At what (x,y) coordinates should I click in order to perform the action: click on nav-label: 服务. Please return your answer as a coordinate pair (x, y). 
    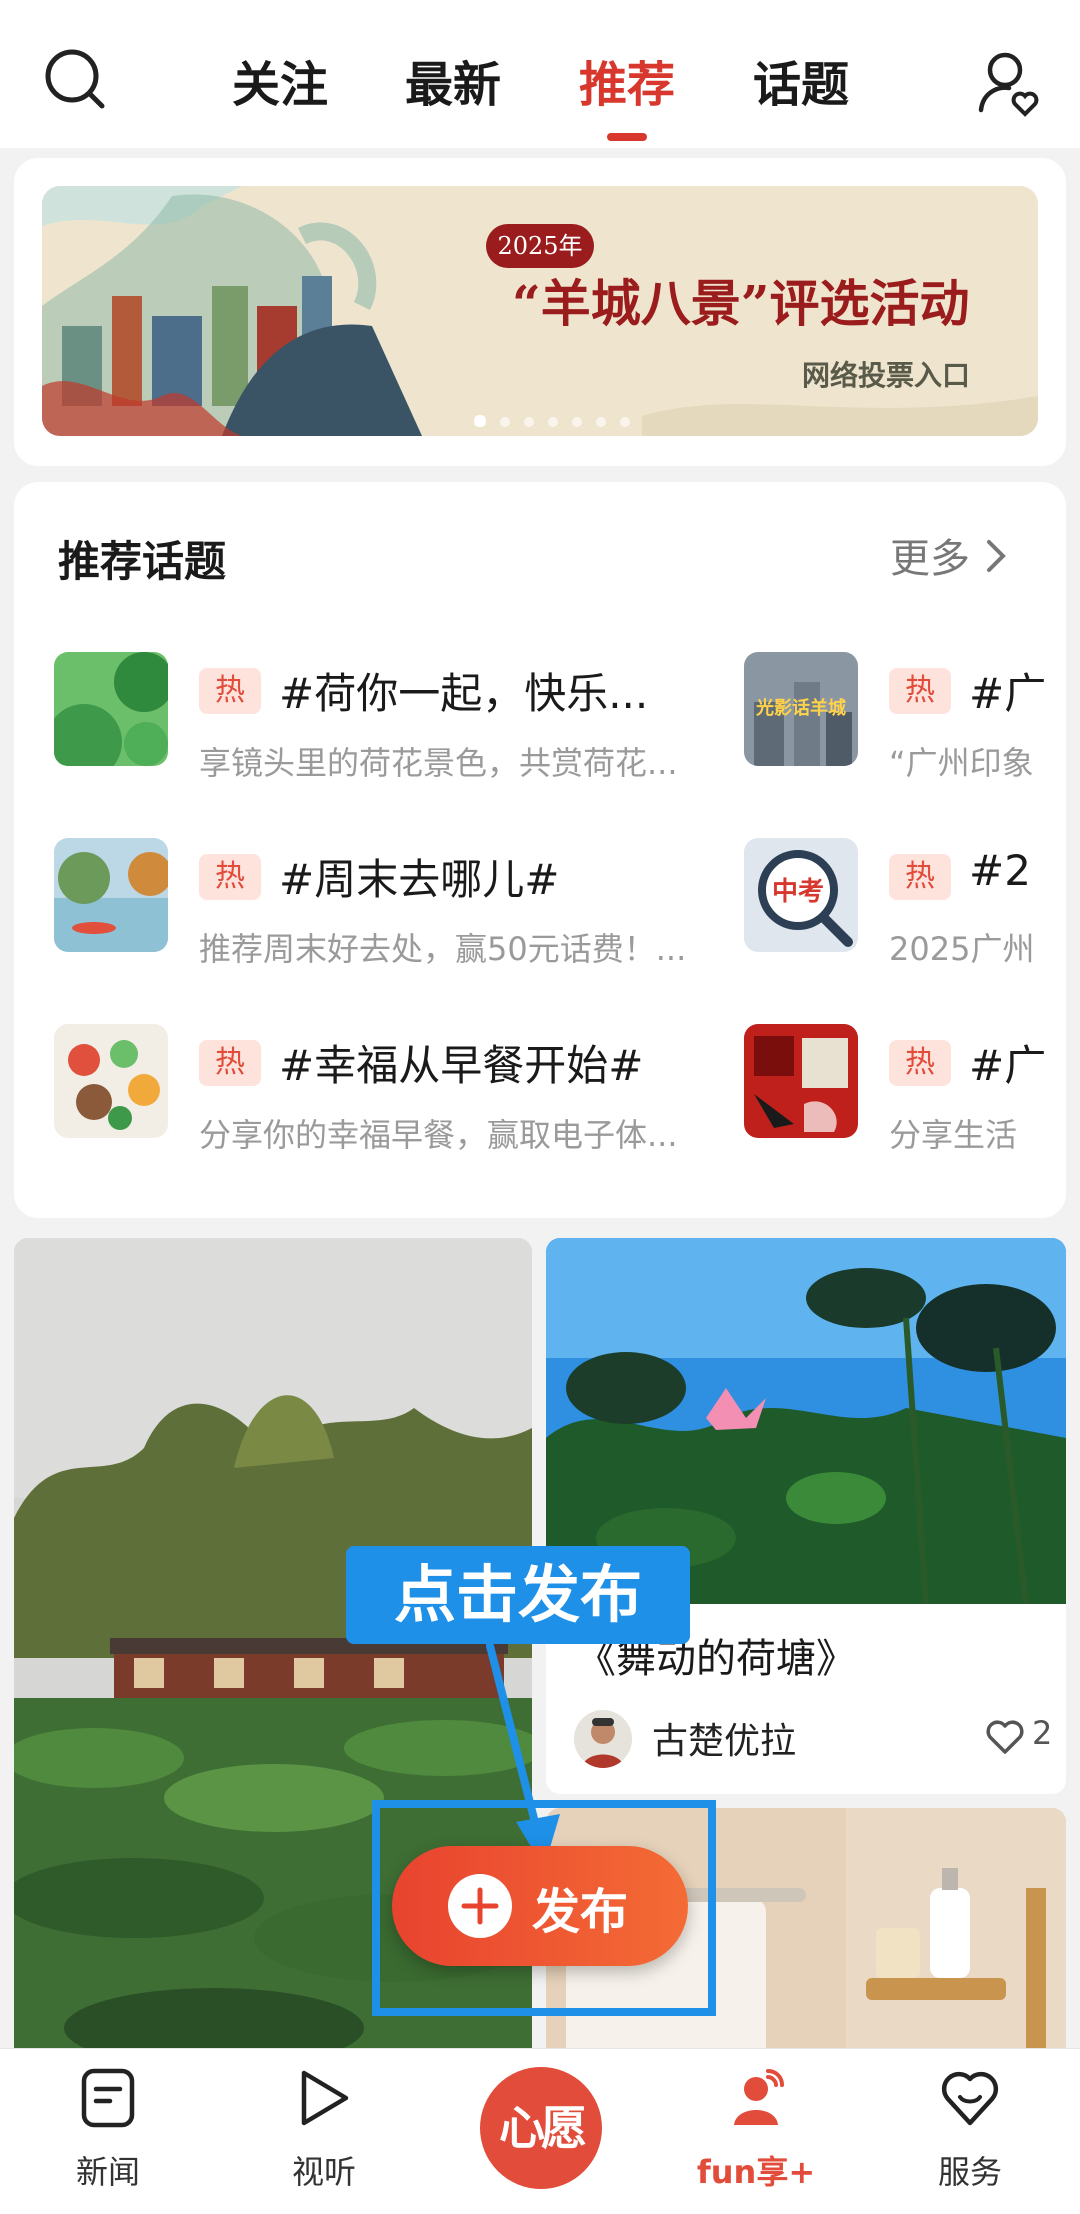
    Looking at the image, I should click on (969, 2172).